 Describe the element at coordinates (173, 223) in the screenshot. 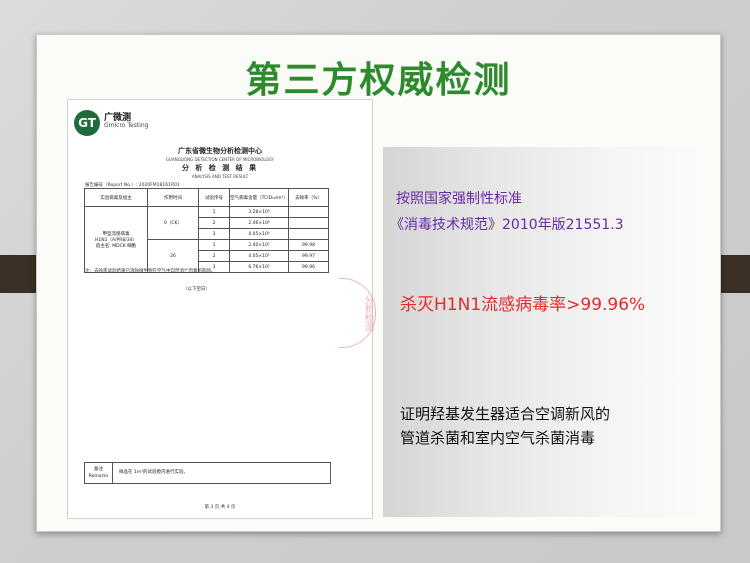

I see `time-control: 0（CK）` at that location.